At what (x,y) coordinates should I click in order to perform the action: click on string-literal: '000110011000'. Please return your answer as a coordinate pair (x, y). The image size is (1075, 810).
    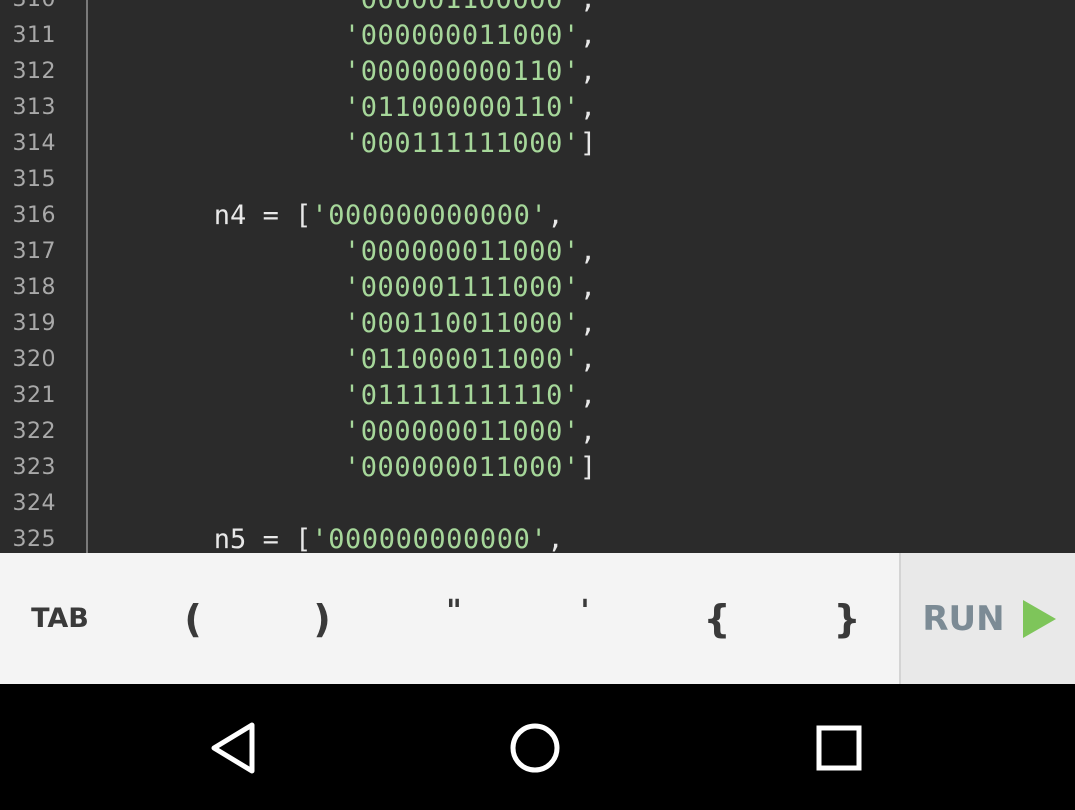
    Looking at the image, I should click on (461, 323).